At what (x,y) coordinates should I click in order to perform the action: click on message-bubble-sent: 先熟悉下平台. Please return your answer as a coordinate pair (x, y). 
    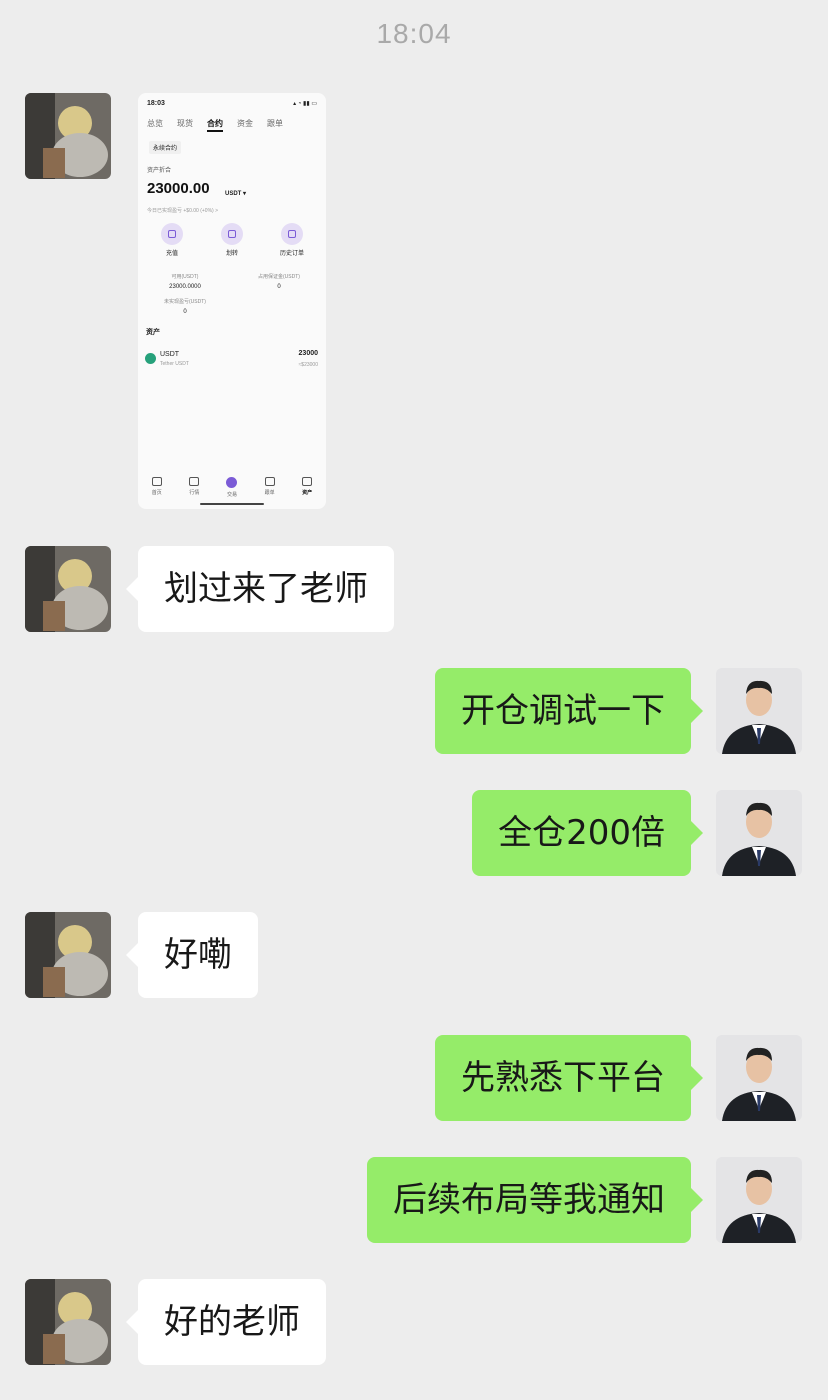
    Looking at the image, I should click on (569, 1078).